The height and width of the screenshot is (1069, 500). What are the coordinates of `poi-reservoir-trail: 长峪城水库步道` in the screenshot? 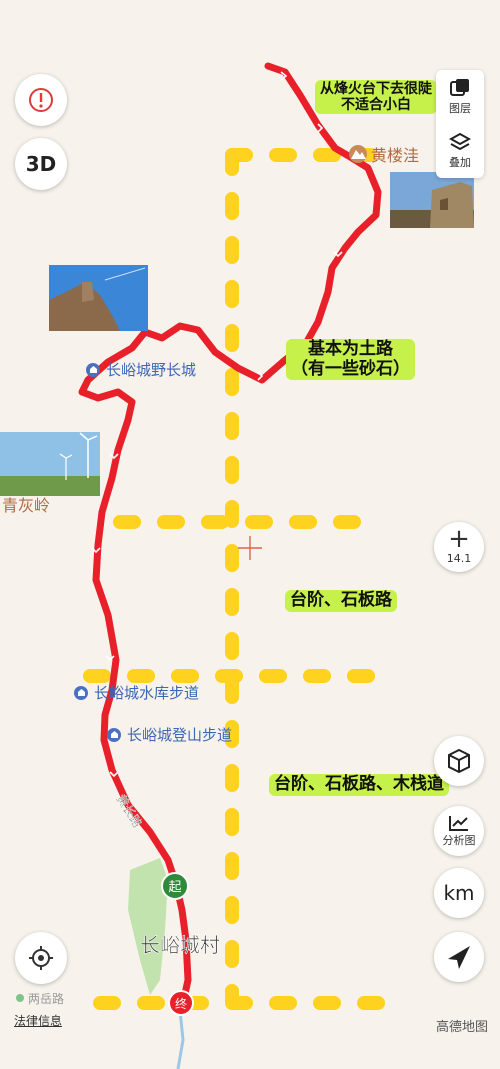 It's located at (136, 692).